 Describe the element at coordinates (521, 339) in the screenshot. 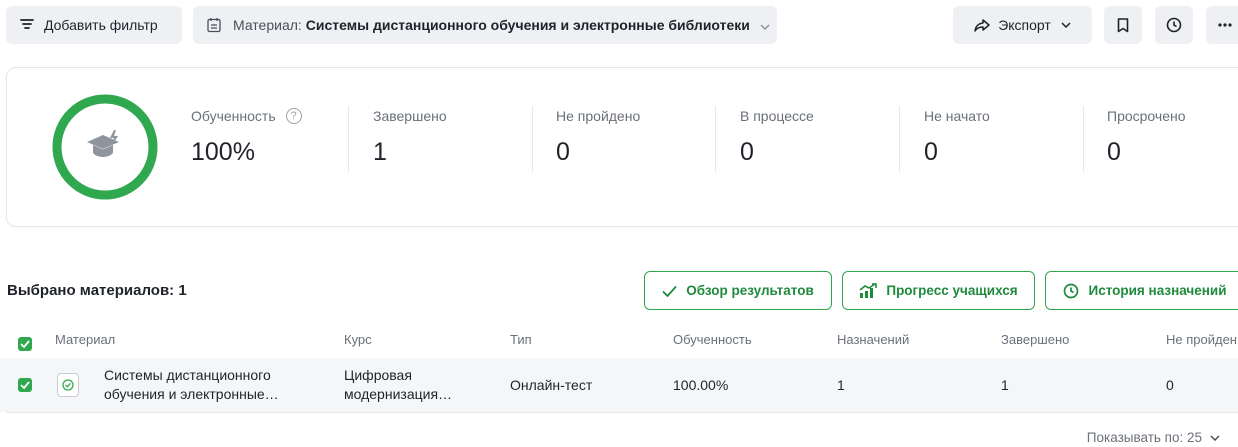

I see `col-type: Тип` at that location.